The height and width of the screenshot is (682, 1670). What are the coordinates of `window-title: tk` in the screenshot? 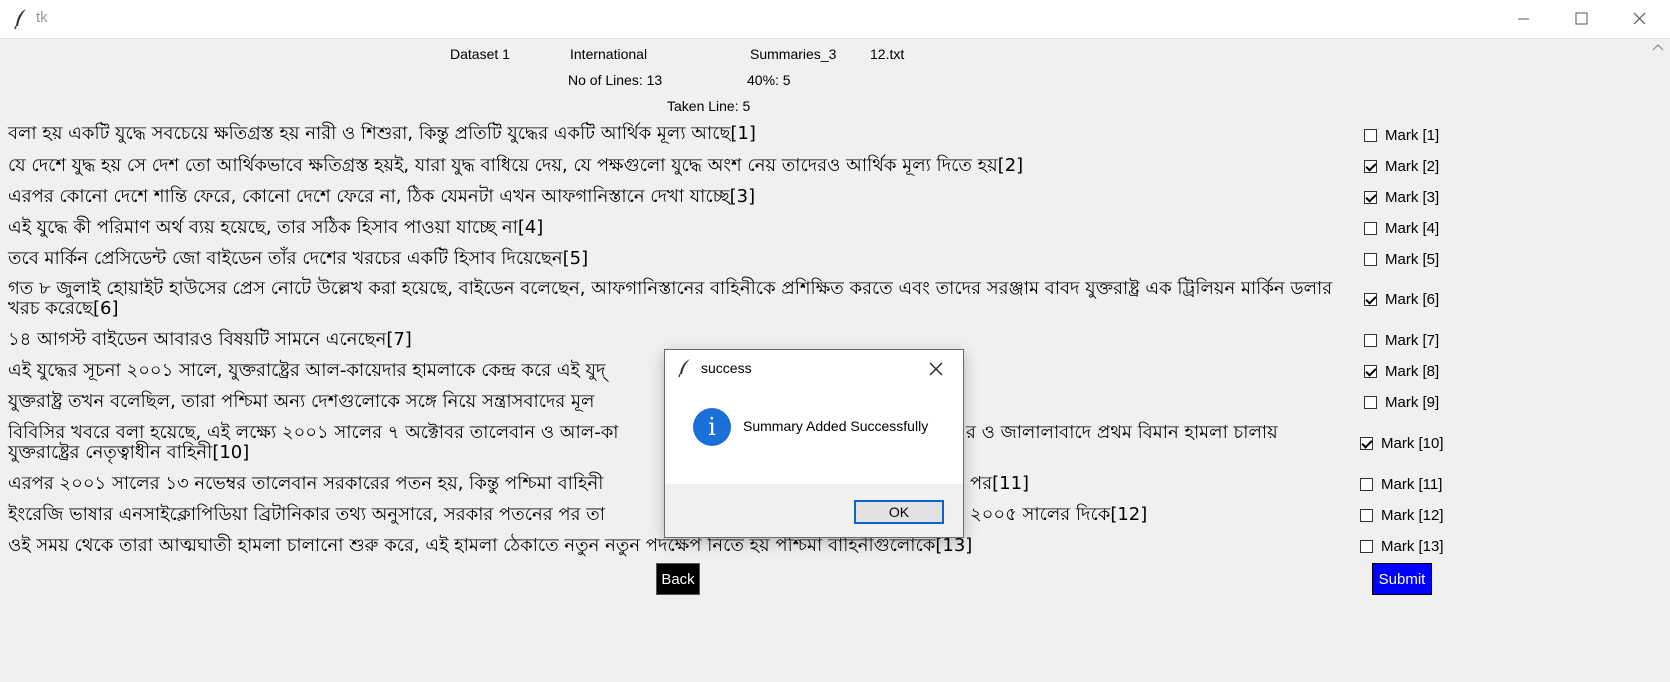 It's located at (42, 17).